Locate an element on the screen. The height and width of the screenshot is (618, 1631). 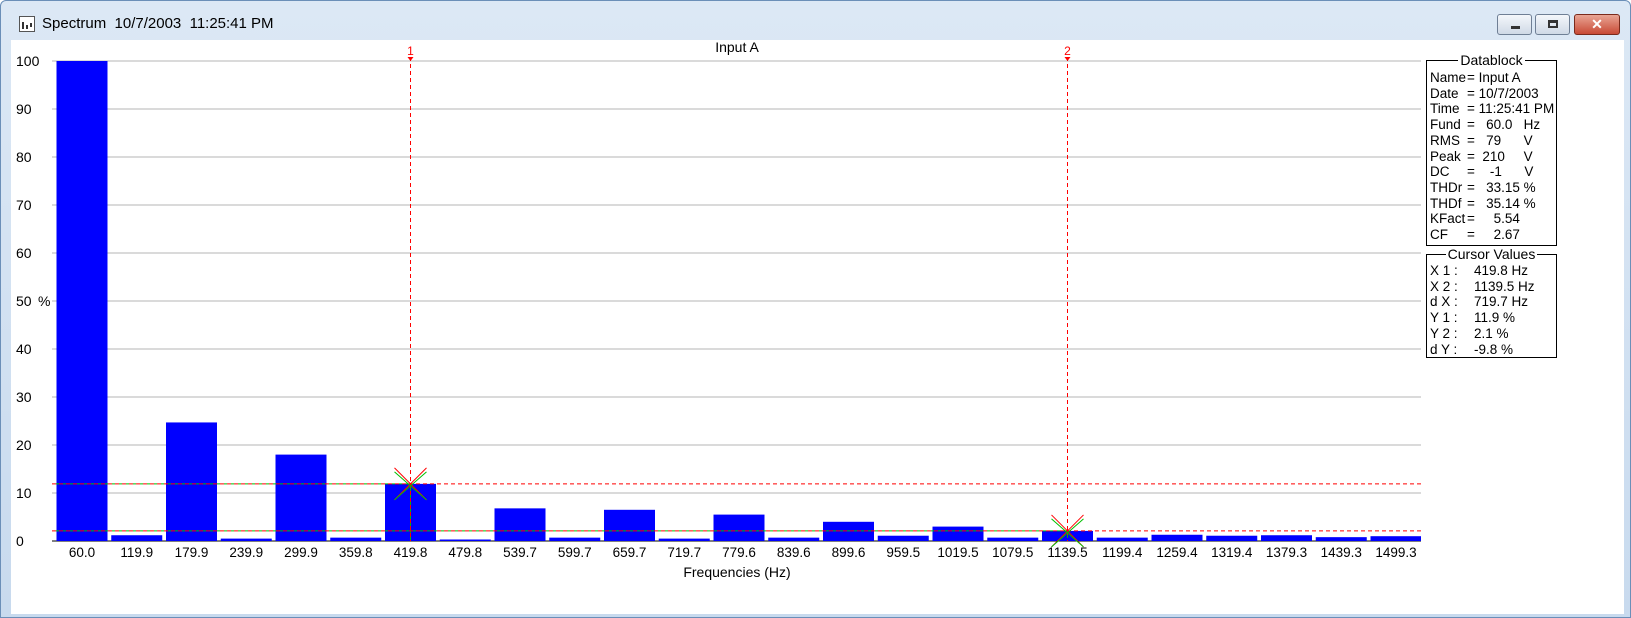
row-value: = 210 V is located at coordinates (1500, 156).